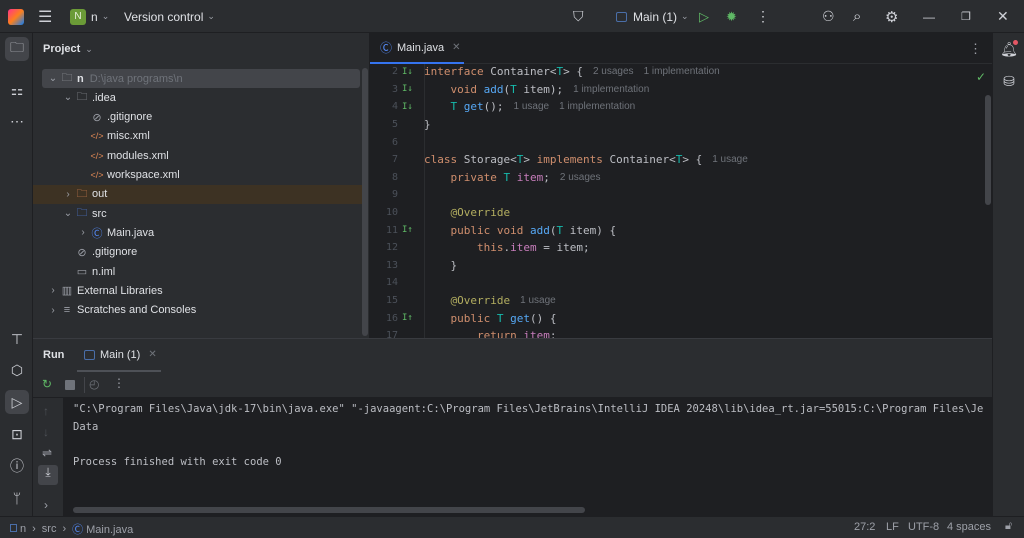  What do you see at coordinates (394, 142) in the screenshot?
I see `line-number: 6` at bounding box center [394, 142].